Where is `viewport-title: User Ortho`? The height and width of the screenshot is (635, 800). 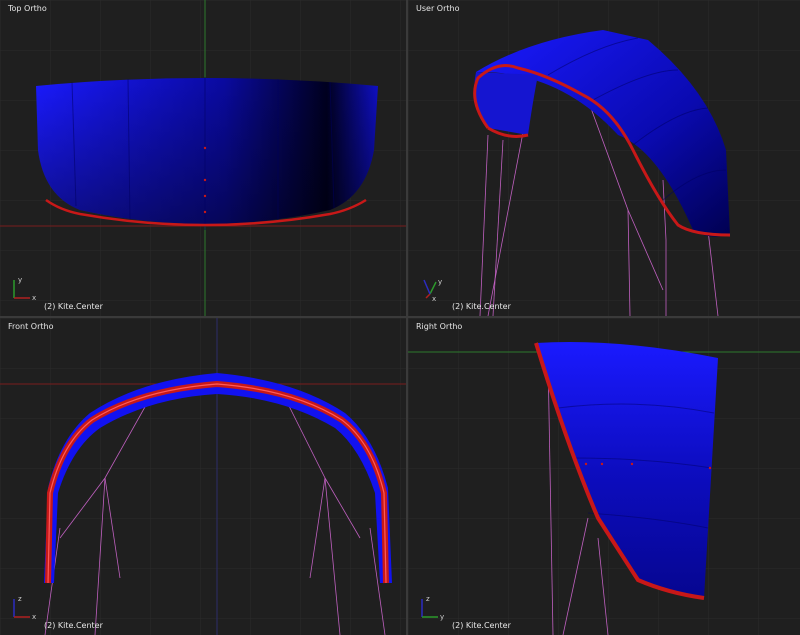 viewport-title: User Ortho is located at coordinates (438, 8).